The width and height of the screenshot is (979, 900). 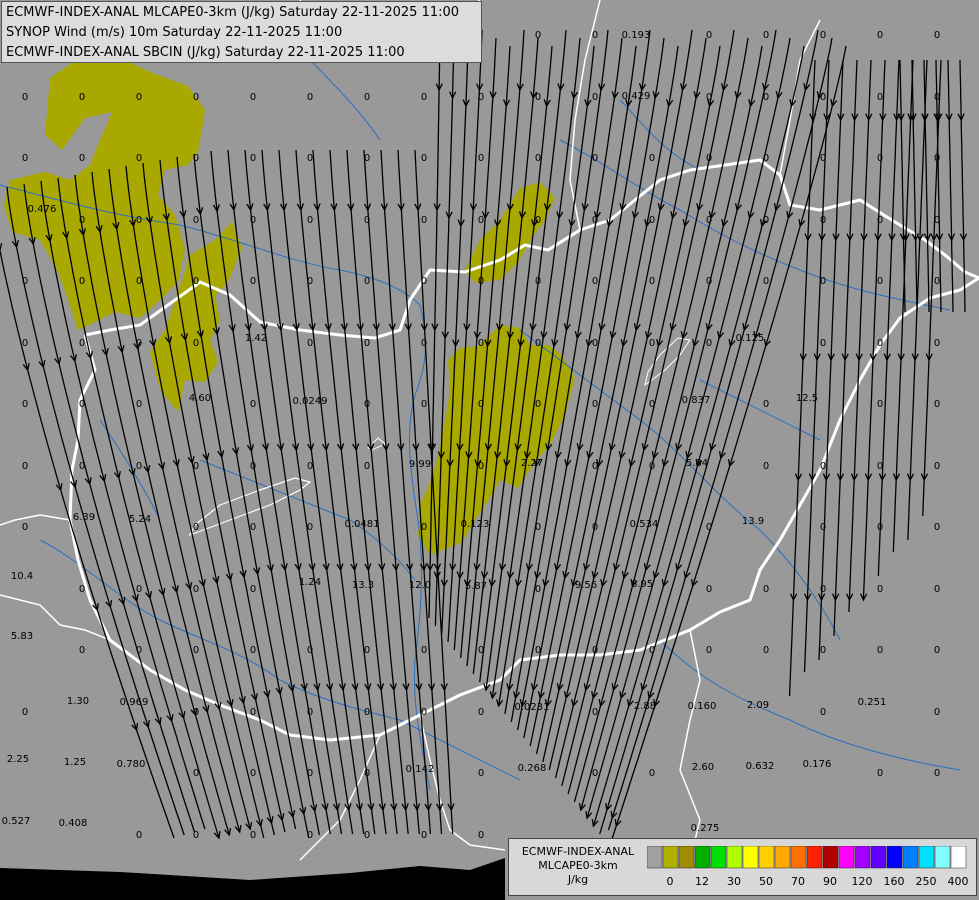 What do you see at coordinates (636, 35) in the screenshot?
I see `sbcin-value: 0.193` at bounding box center [636, 35].